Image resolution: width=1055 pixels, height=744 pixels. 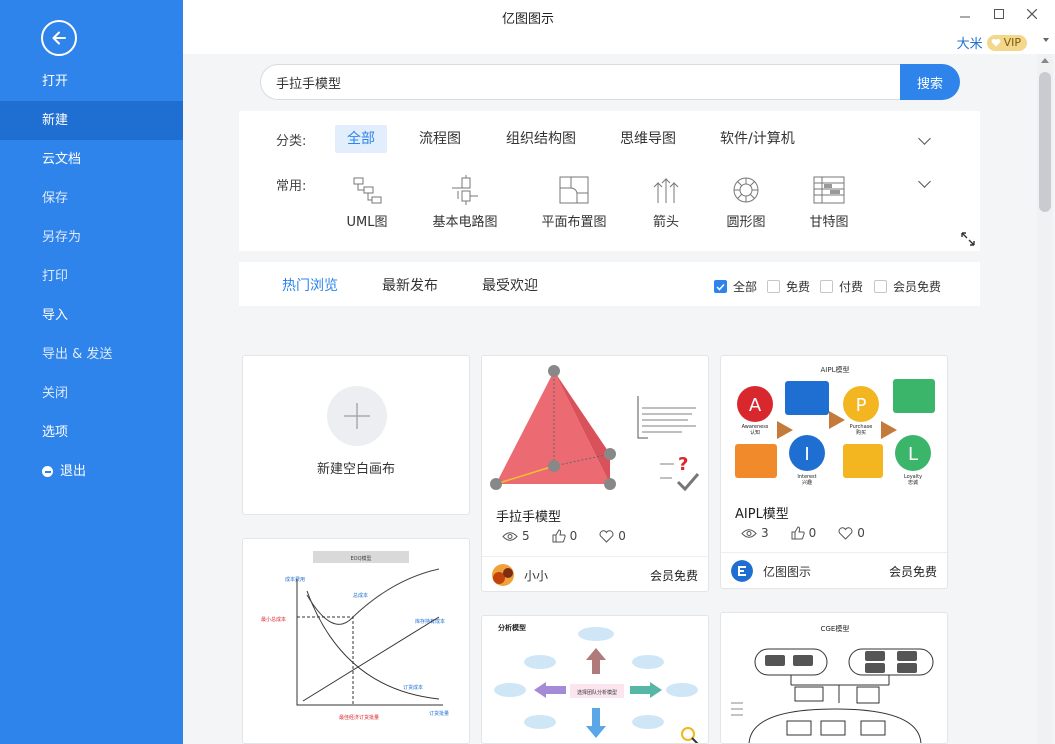 What do you see at coordinates (665, 222) in the screenshot?
I see `common-arrow-label: 箭头` at bounding box center [665, 222].